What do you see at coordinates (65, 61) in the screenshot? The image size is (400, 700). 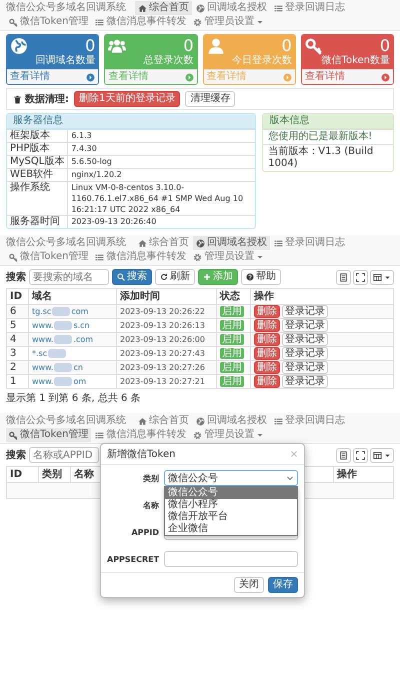 I see `stat-label: 回调域名数量` at bounding box center [65, 61].